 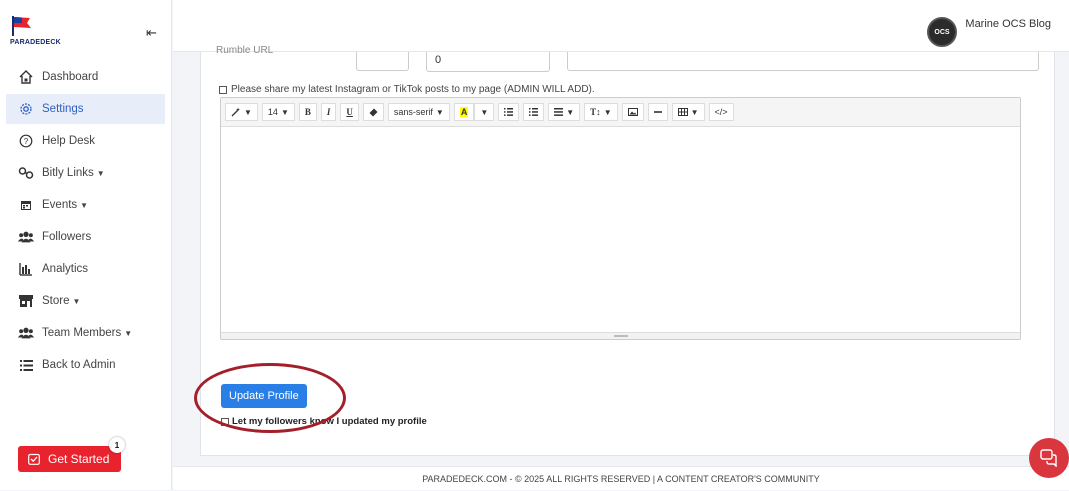 I want to click on sidebar-item-settings: Settings, so click(x=85, y=109).